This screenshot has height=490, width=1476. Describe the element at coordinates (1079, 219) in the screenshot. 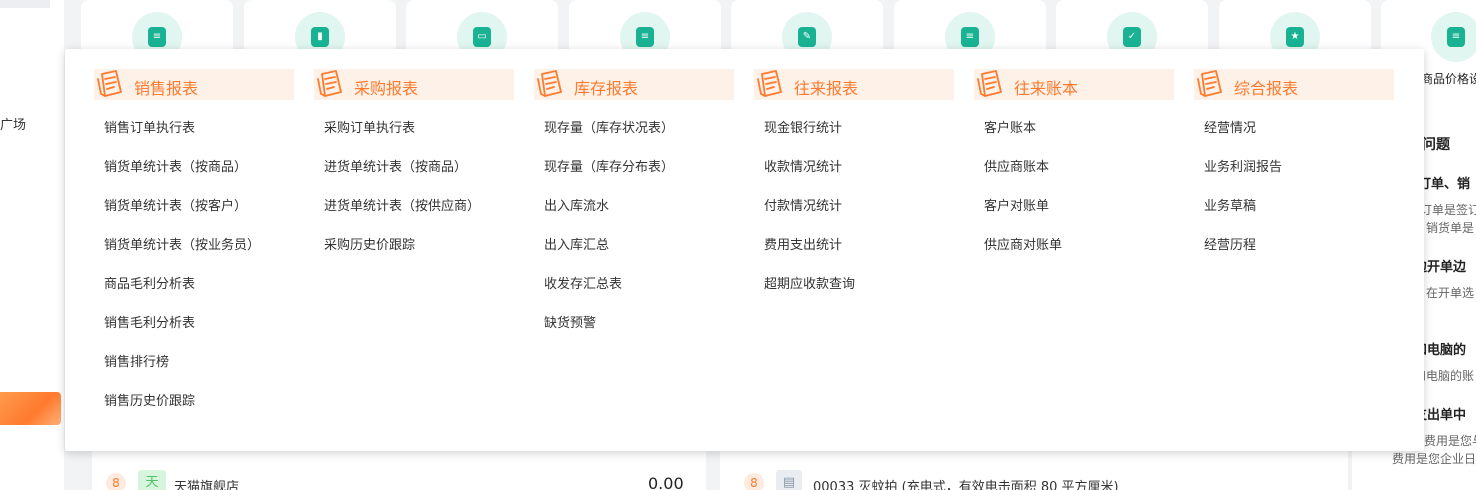

I see `menu-item: 客户对账单` at that location.